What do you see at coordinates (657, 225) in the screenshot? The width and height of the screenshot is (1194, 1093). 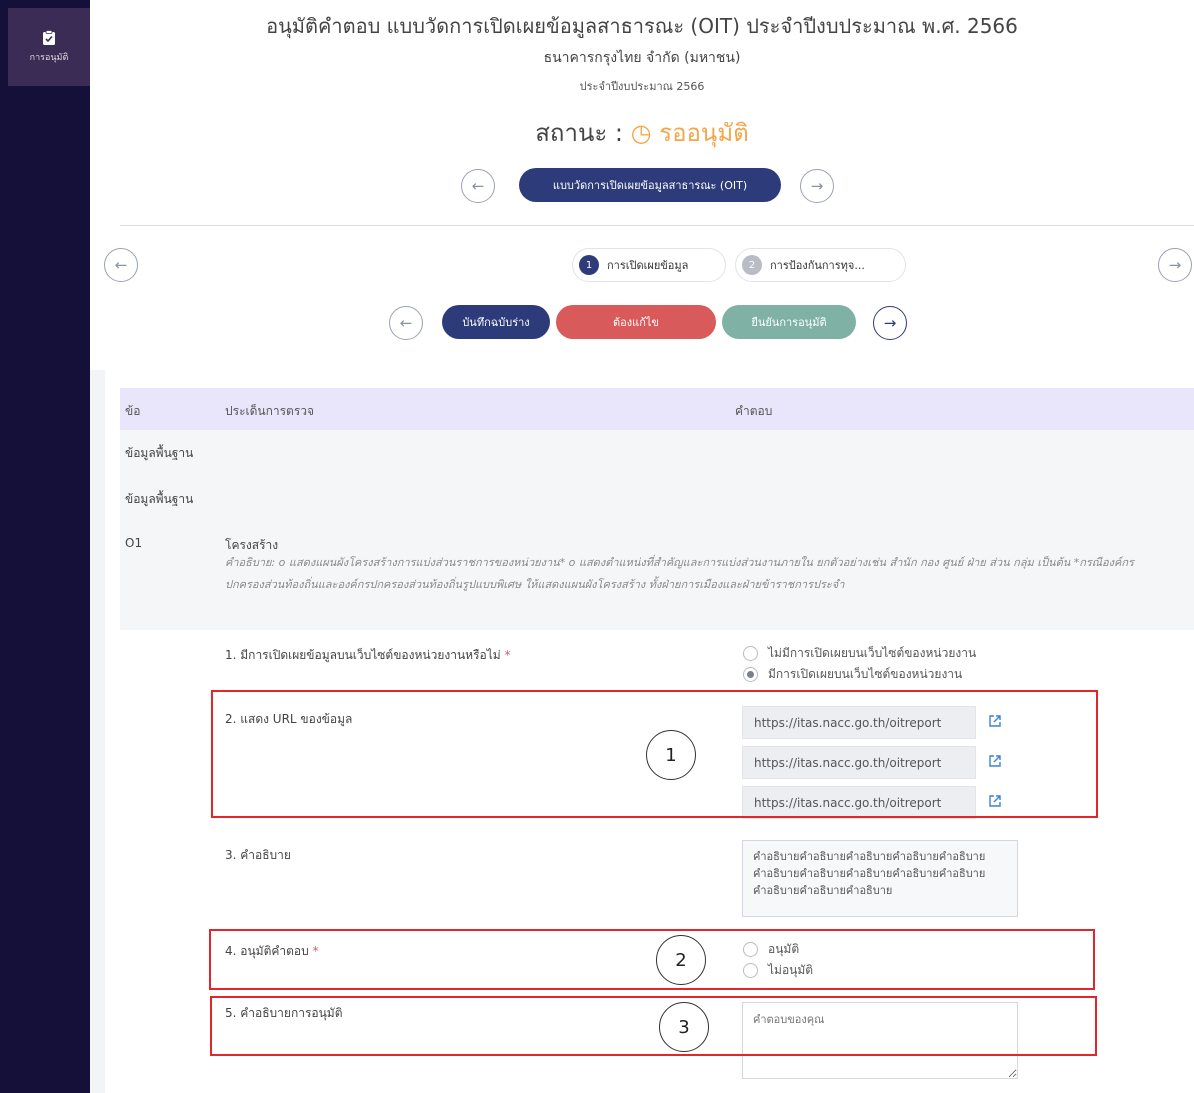 I see `divider` at bounding box center [657, 225].